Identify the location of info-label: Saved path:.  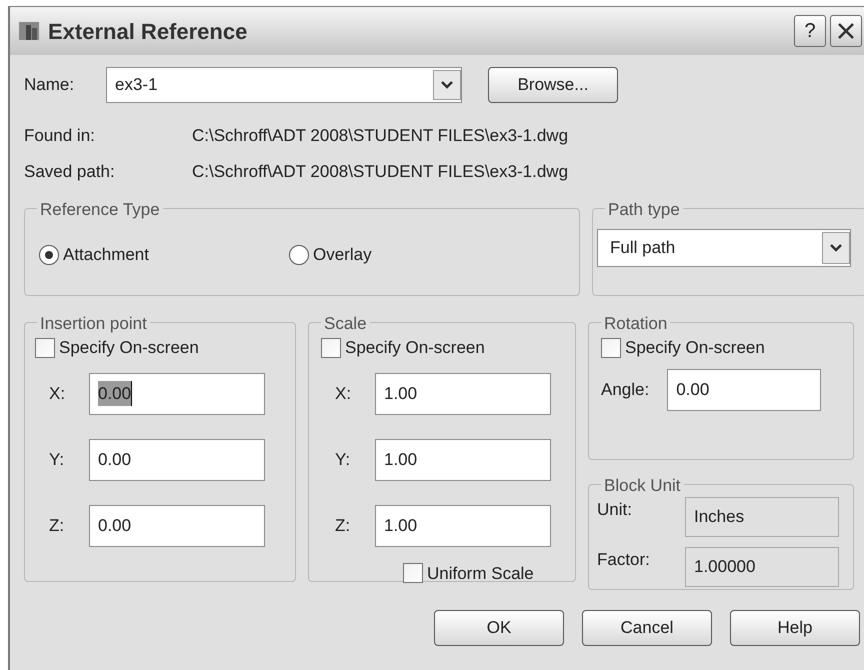
(70, 171).